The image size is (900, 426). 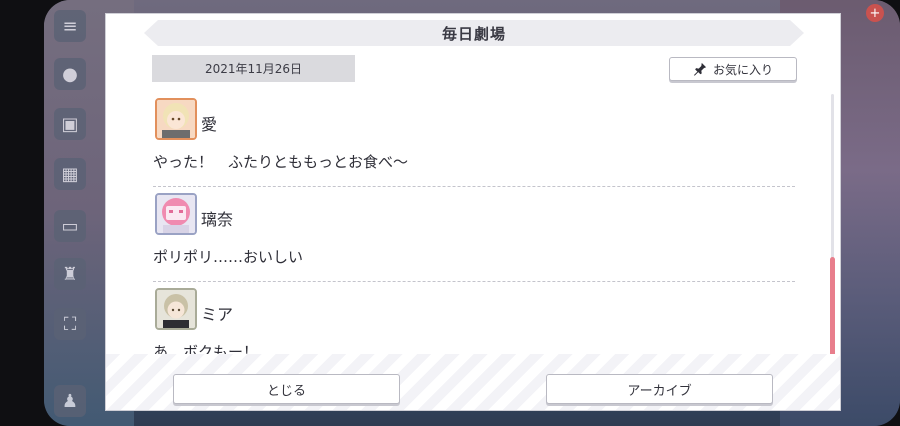 What do you see at coordinates (70, 74) in the screenshot?
I see `chat-icon: ●` at bounding box center [70, 74].